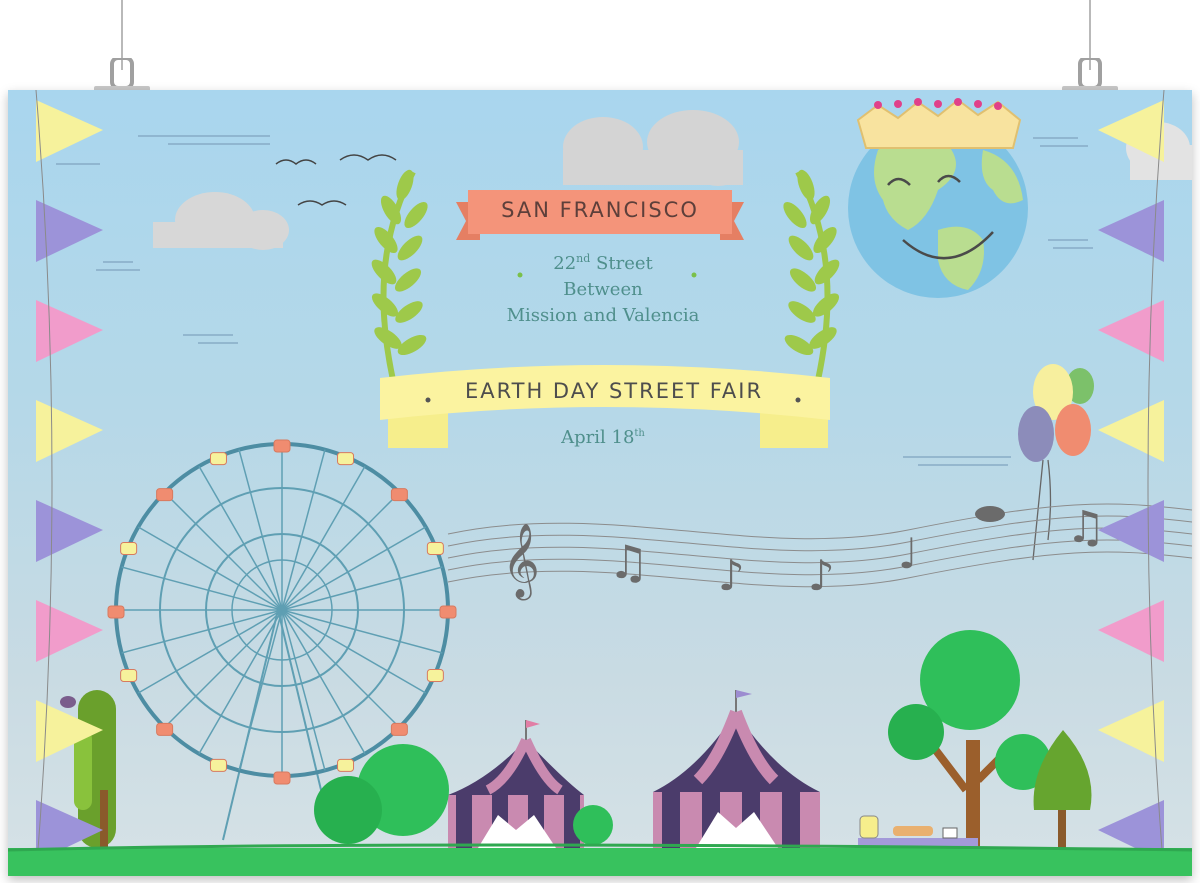 The image size is (1200, 883). Describe the element at coordinates (598, 437) in the screenshot. I see `event-date-main: April 18` at that location.